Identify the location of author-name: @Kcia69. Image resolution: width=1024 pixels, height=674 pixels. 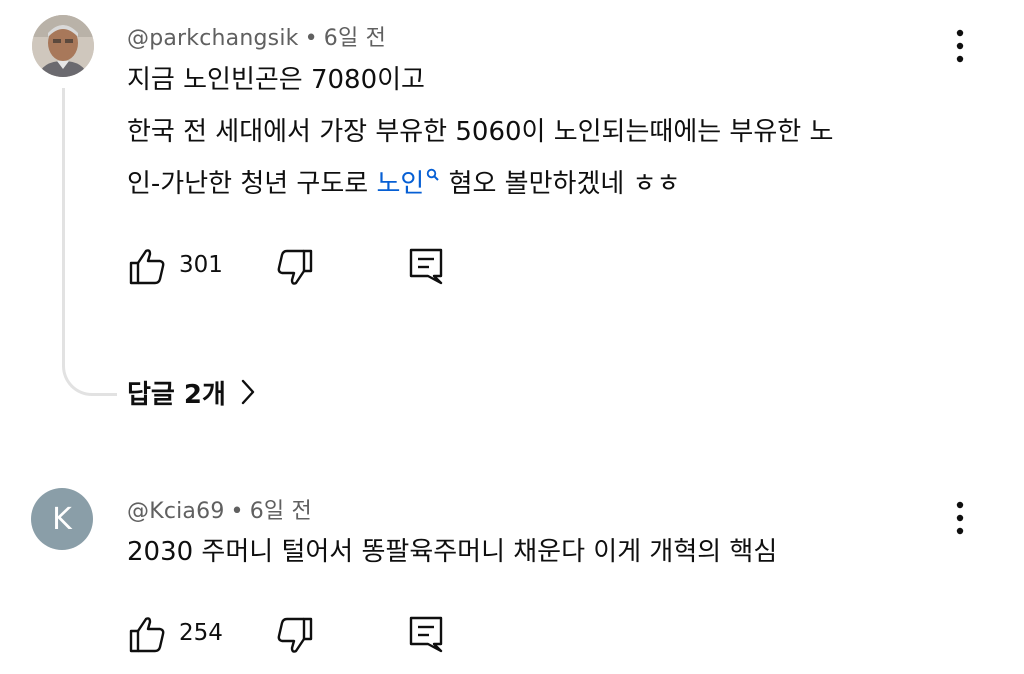
(176, 511).